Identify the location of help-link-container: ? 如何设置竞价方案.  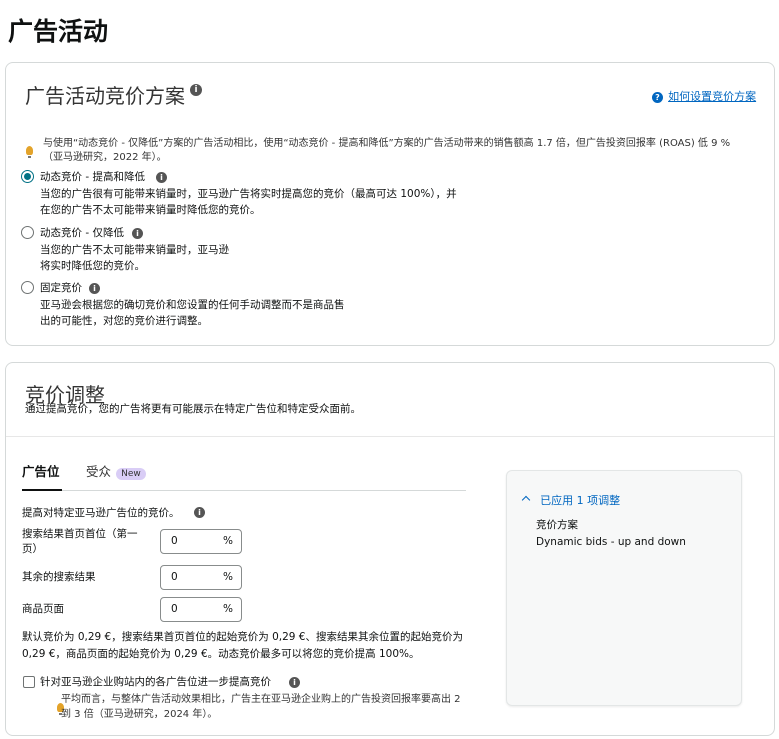
(704, 94).